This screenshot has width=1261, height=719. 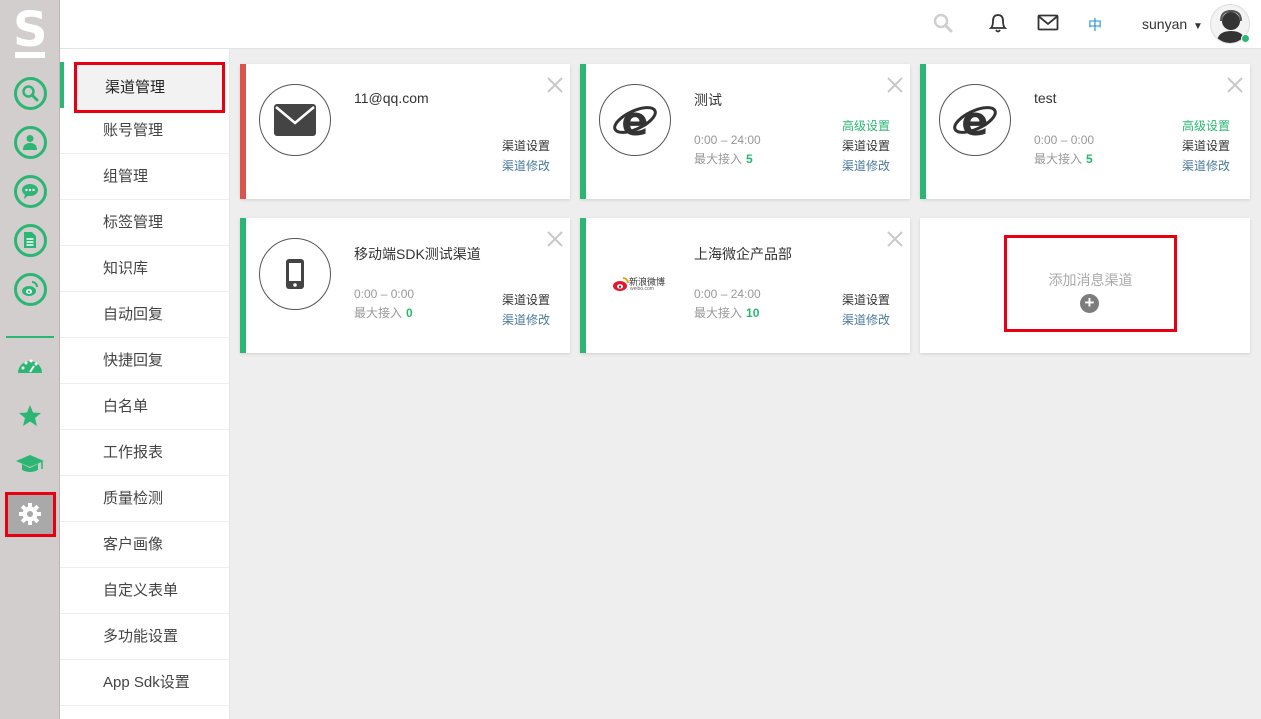 I want to click on subnav-item-custom-form: 自定义表单, so click(x=144, y=591).